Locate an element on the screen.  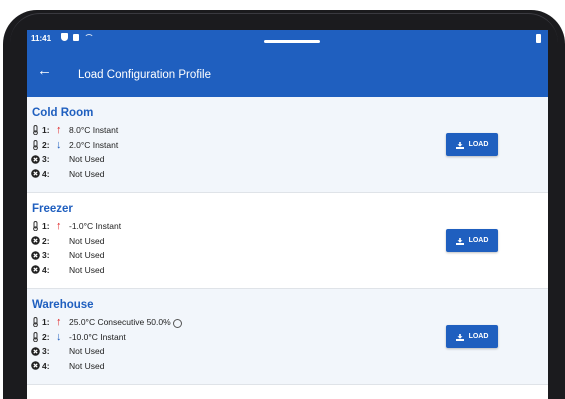
wifi-icon is located at coordinates (89, 37).